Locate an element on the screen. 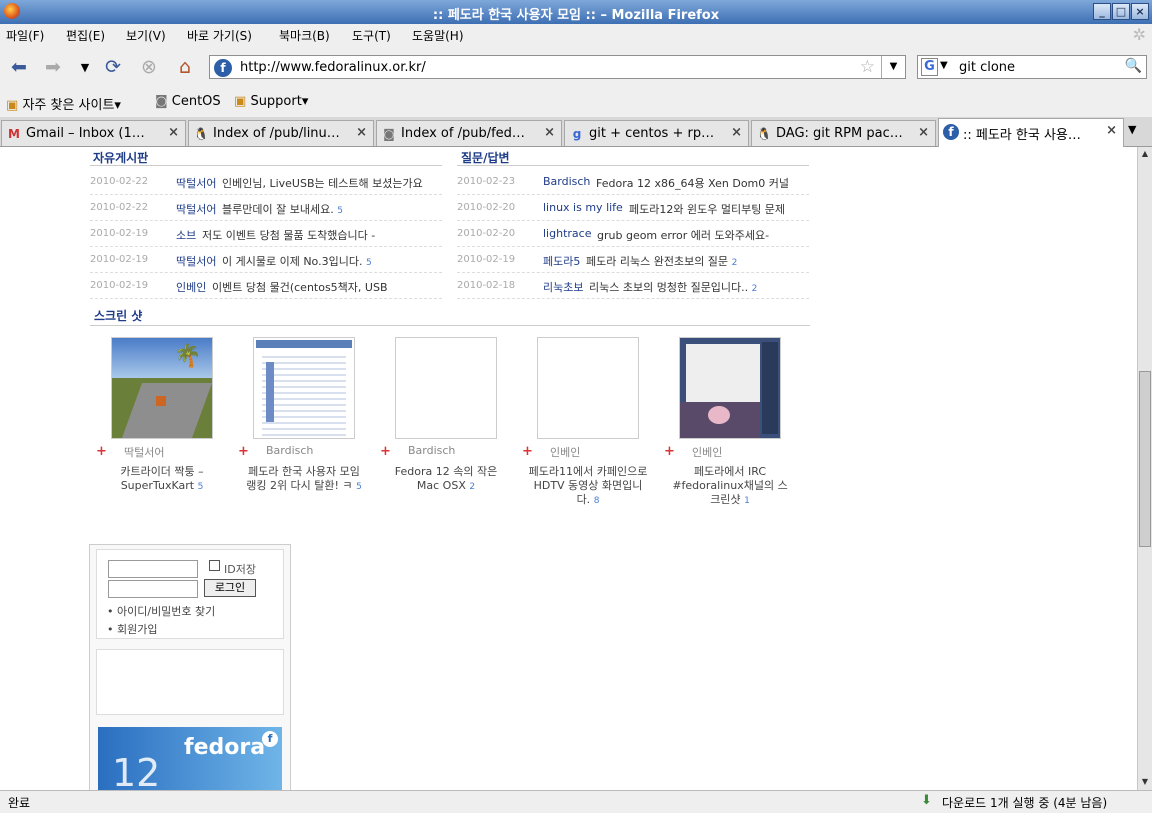 This screenshot has width=1152, height=813. login-button: 로그인 is located at coordinates (230, 588).